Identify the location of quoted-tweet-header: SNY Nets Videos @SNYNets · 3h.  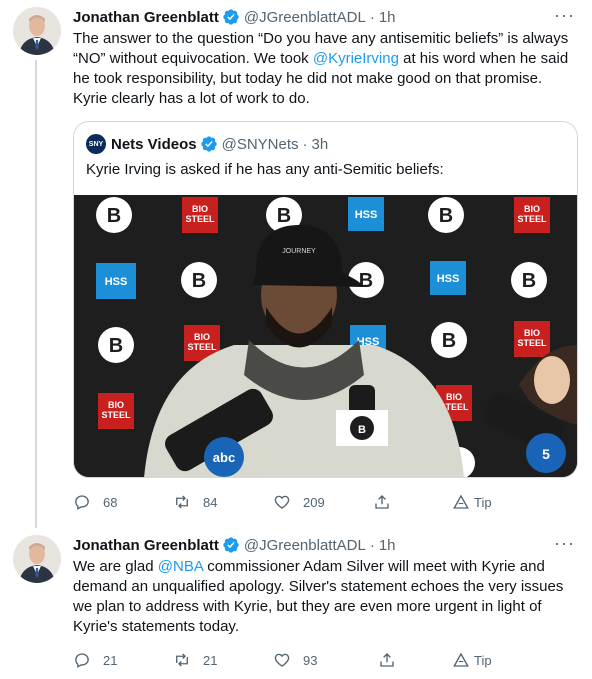
(207, 144).